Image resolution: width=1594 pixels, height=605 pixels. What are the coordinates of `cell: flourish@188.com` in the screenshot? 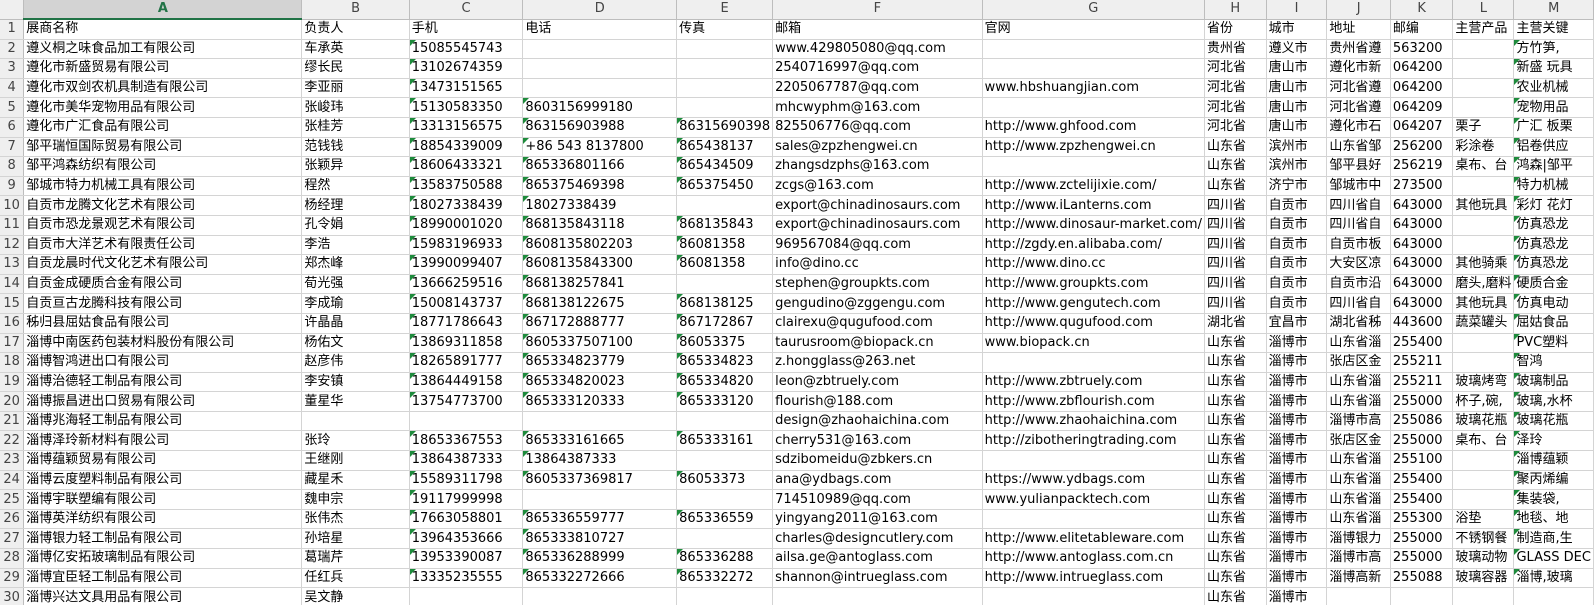 It's located at (877, 401).